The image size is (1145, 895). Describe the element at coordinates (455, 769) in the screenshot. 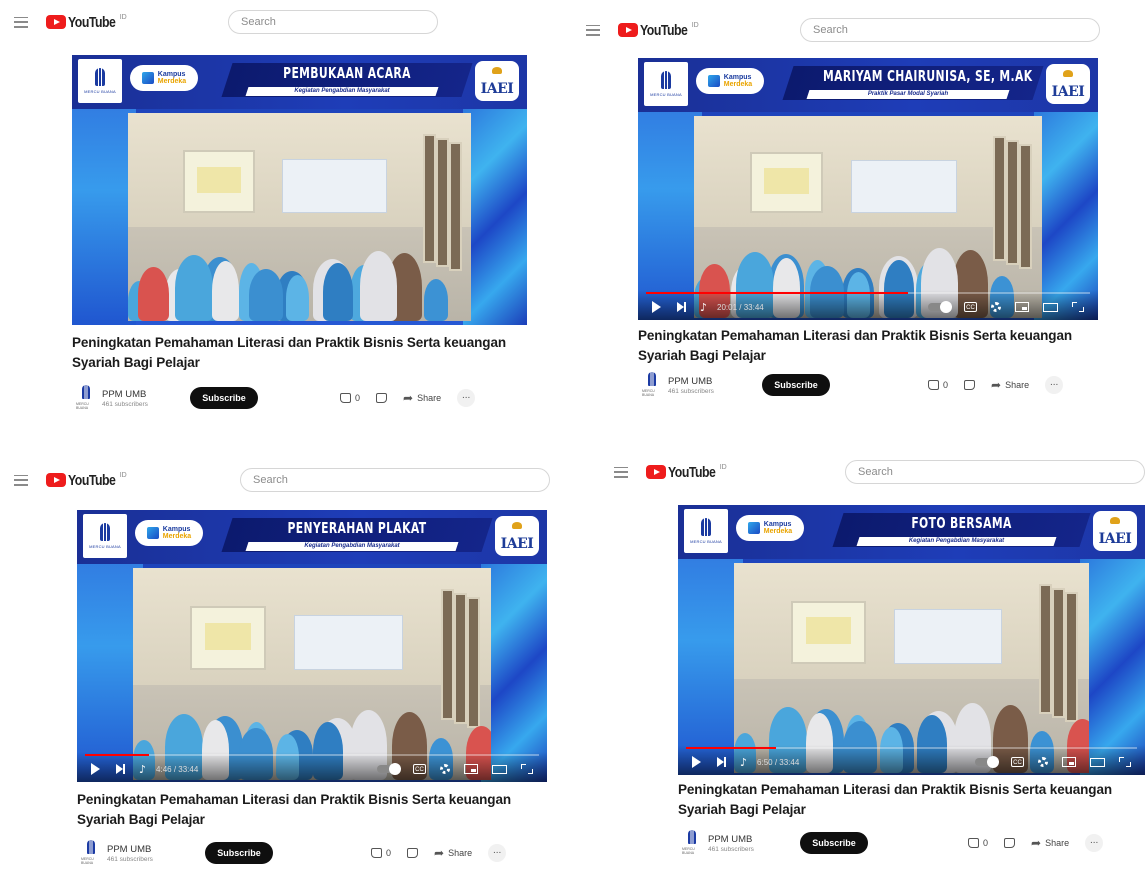

I see `right-controls: CC` at that location.